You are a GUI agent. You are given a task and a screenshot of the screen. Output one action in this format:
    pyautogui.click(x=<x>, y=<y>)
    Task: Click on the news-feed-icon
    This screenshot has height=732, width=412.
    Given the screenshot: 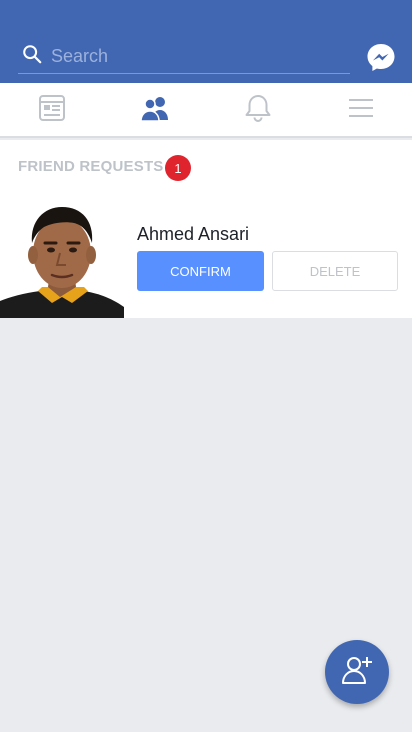 What is the action you would take?
    pyautogui.click(x=52, y=110)
    